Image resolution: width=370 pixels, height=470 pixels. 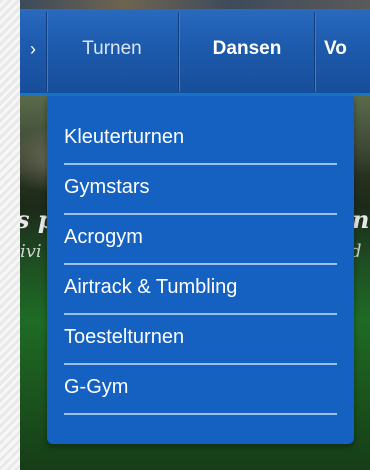 I want to click on dropdown-item-toestelturnen: Toestelturnen, so click(x=200, y=340).